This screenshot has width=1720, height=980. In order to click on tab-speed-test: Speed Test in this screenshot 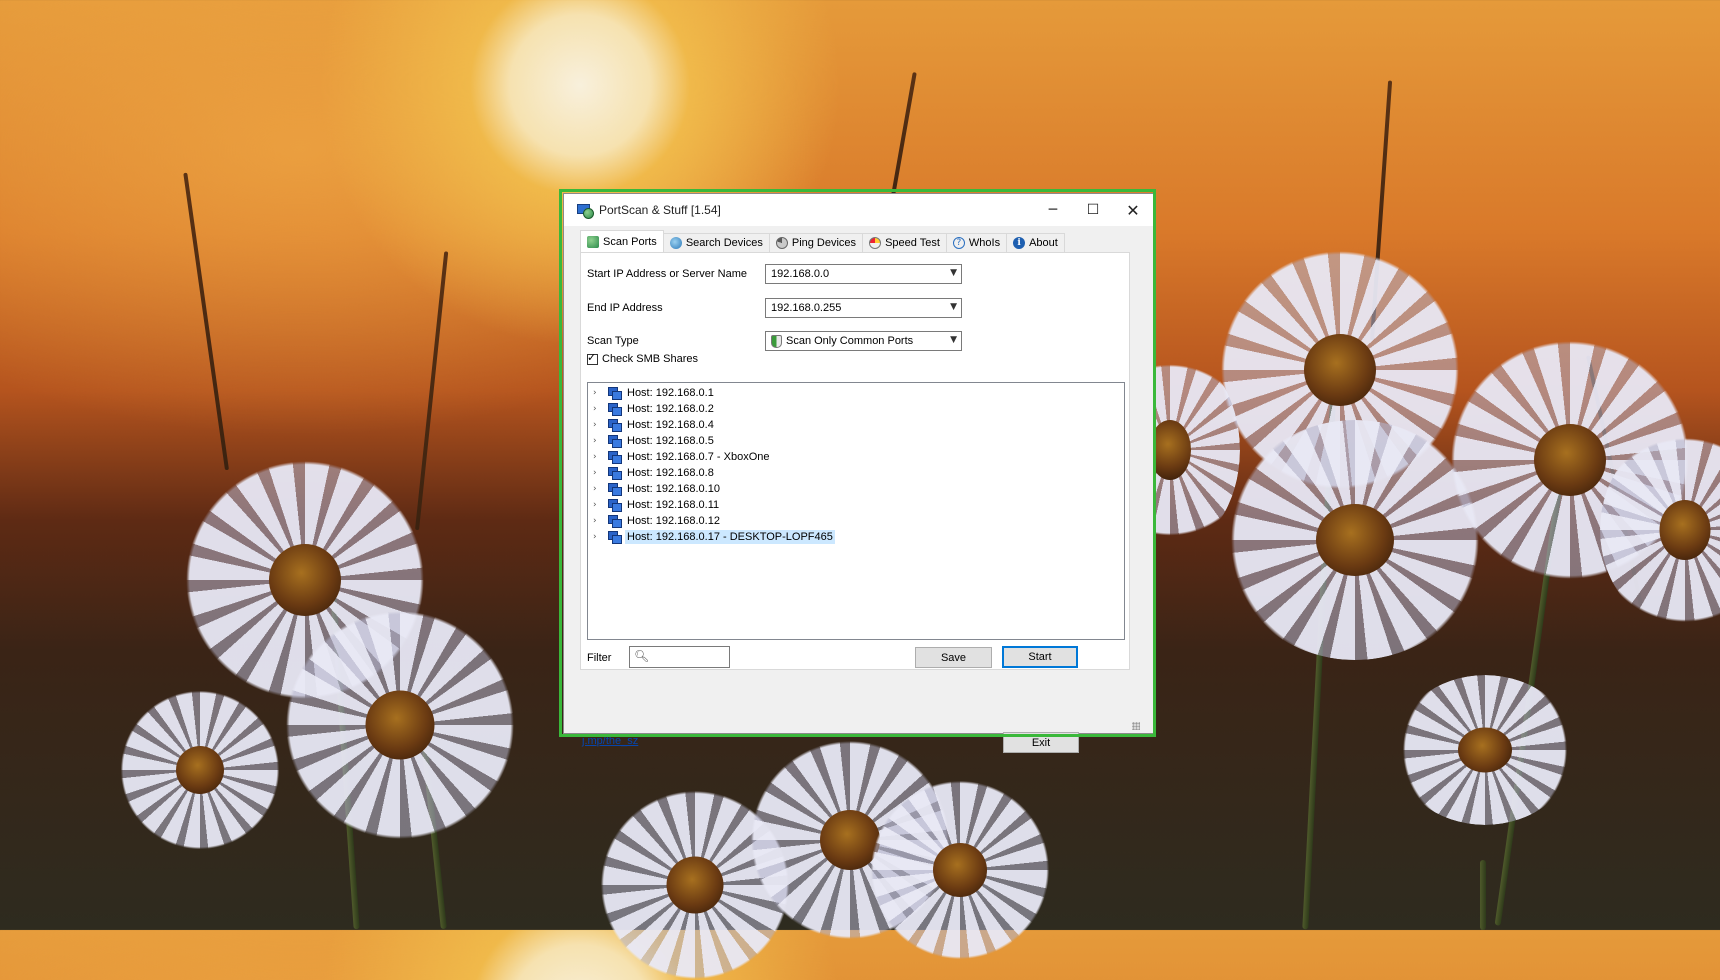, I will do `click(904, 242)`.